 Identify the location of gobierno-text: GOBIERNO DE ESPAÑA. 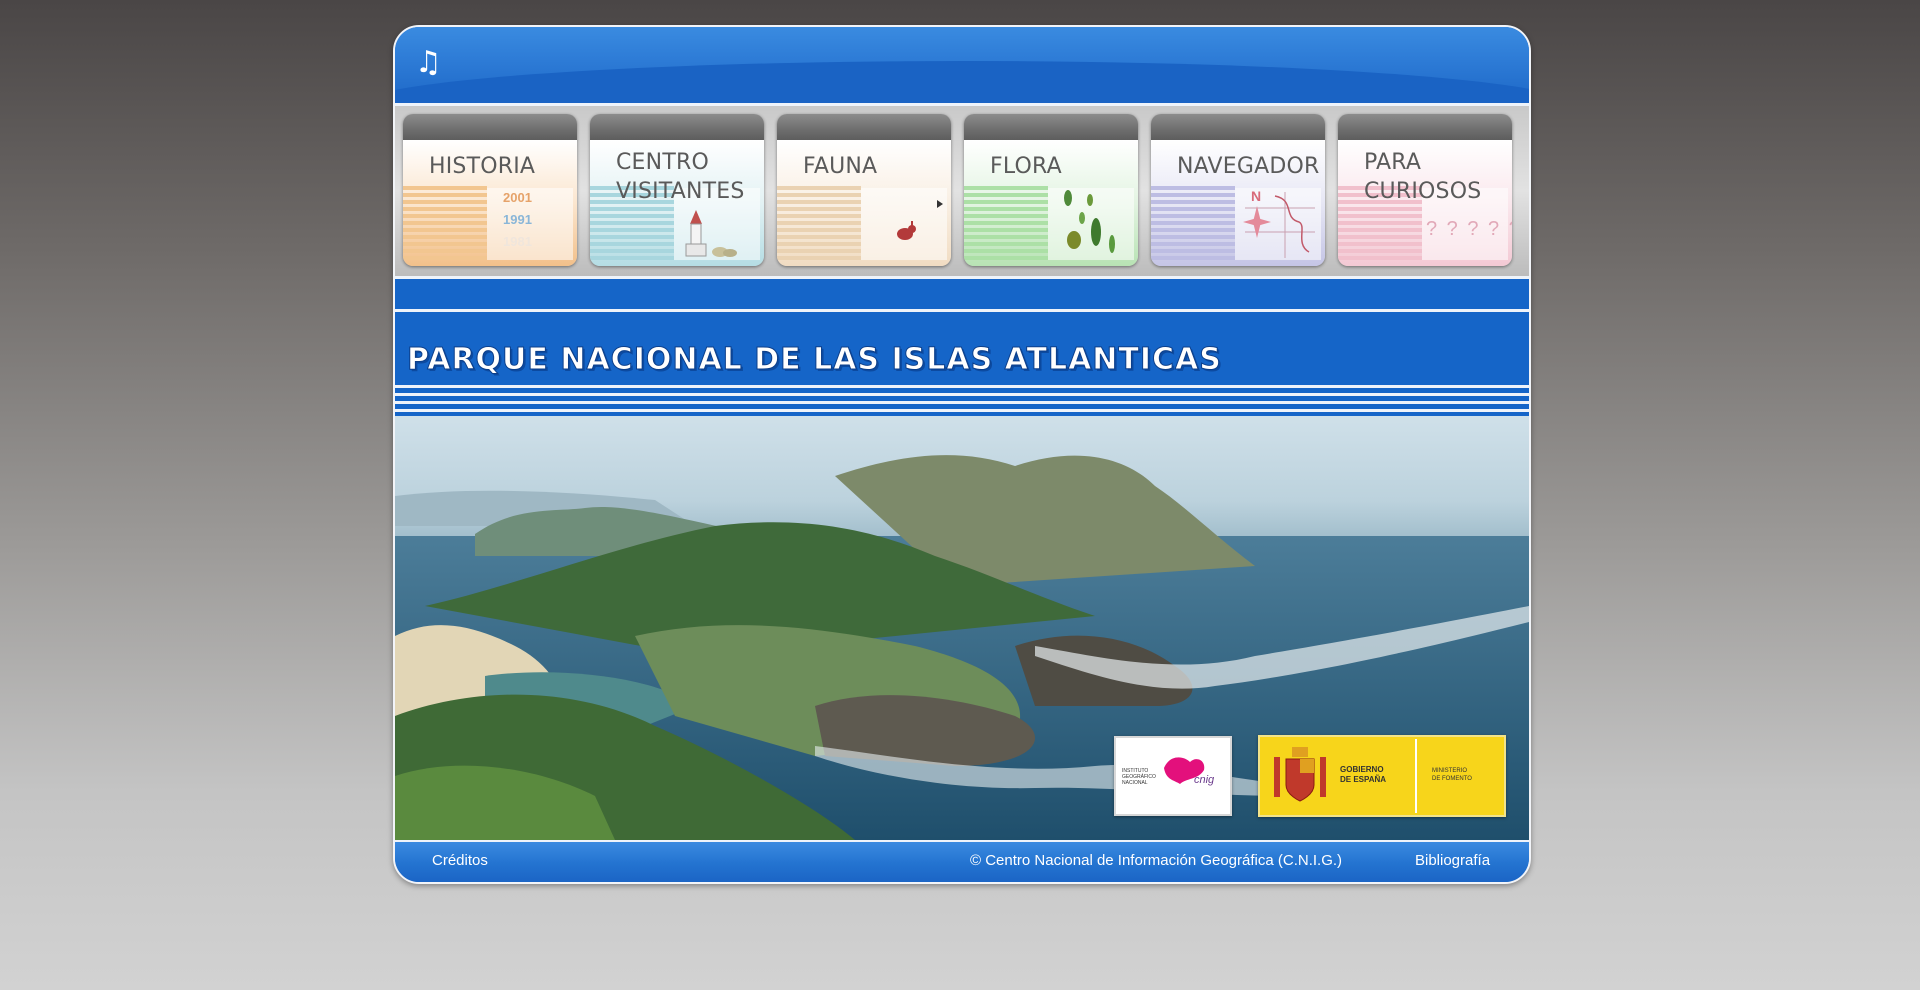
(1363, 774).